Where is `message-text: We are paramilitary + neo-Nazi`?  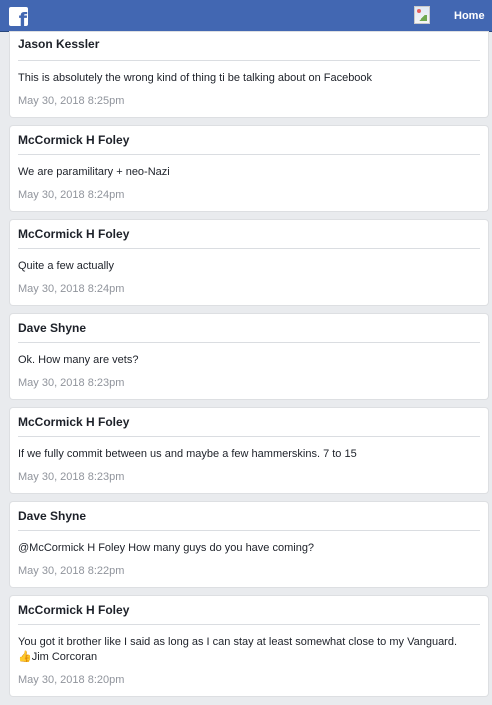 message-text: We are paramilitary + neo-Nazi is located at coordinates (94, 172).